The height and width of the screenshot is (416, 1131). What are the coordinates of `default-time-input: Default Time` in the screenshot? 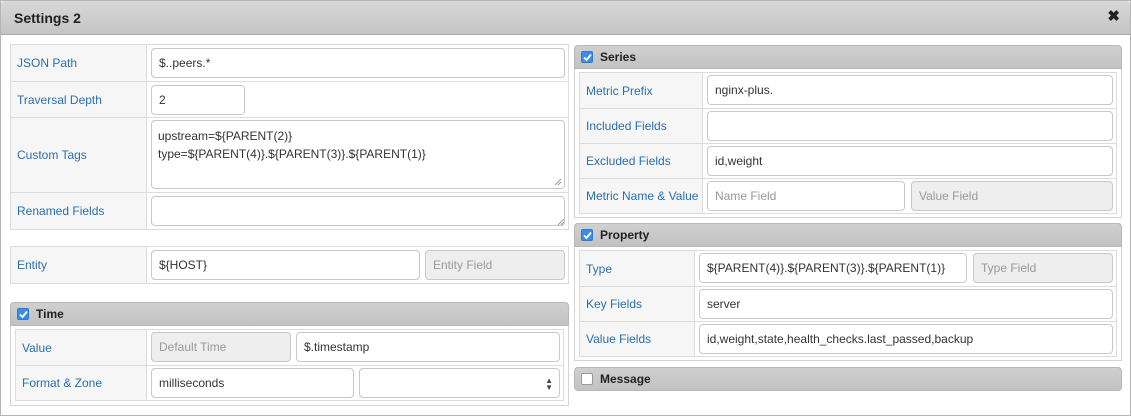 It's located at (221, 347).